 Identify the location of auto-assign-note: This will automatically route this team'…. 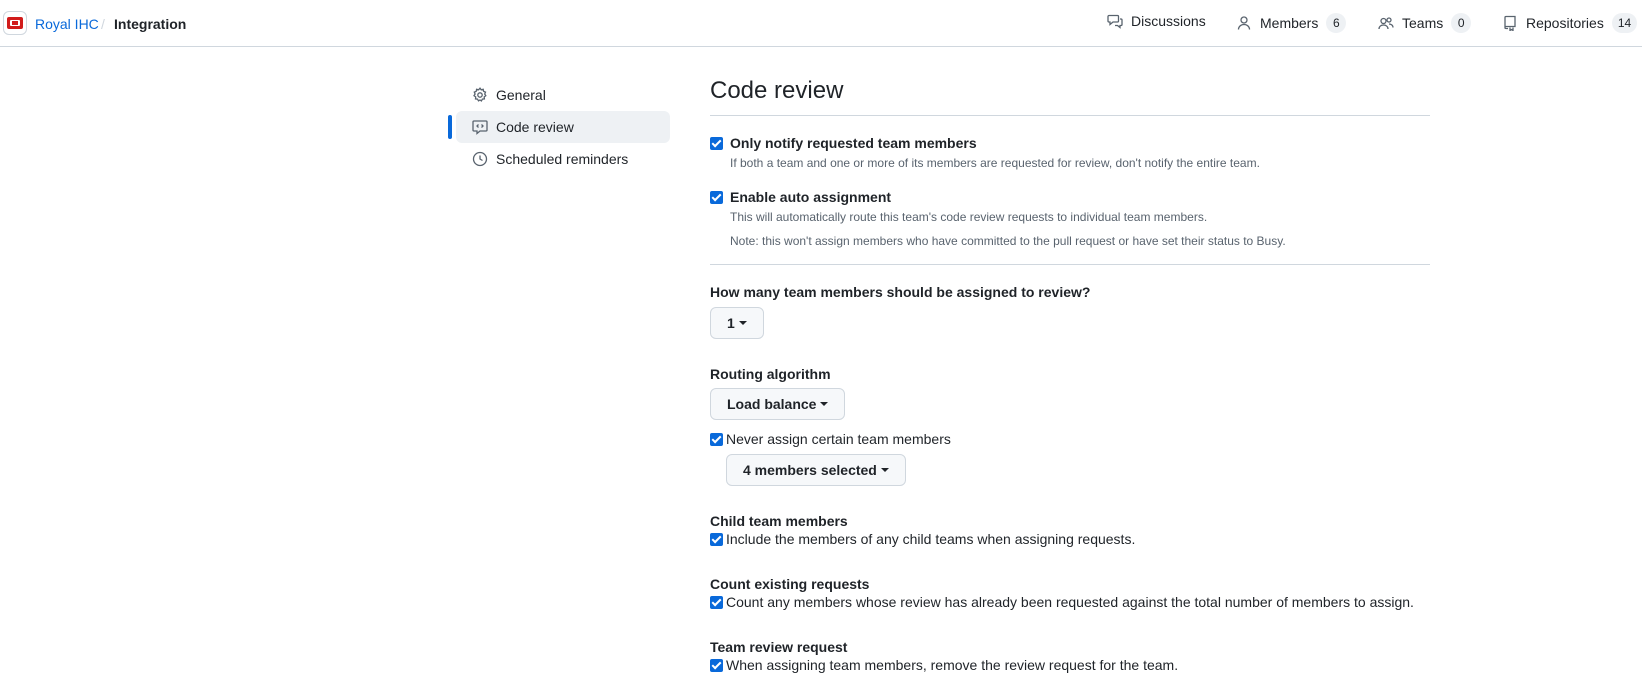
(969, 217).